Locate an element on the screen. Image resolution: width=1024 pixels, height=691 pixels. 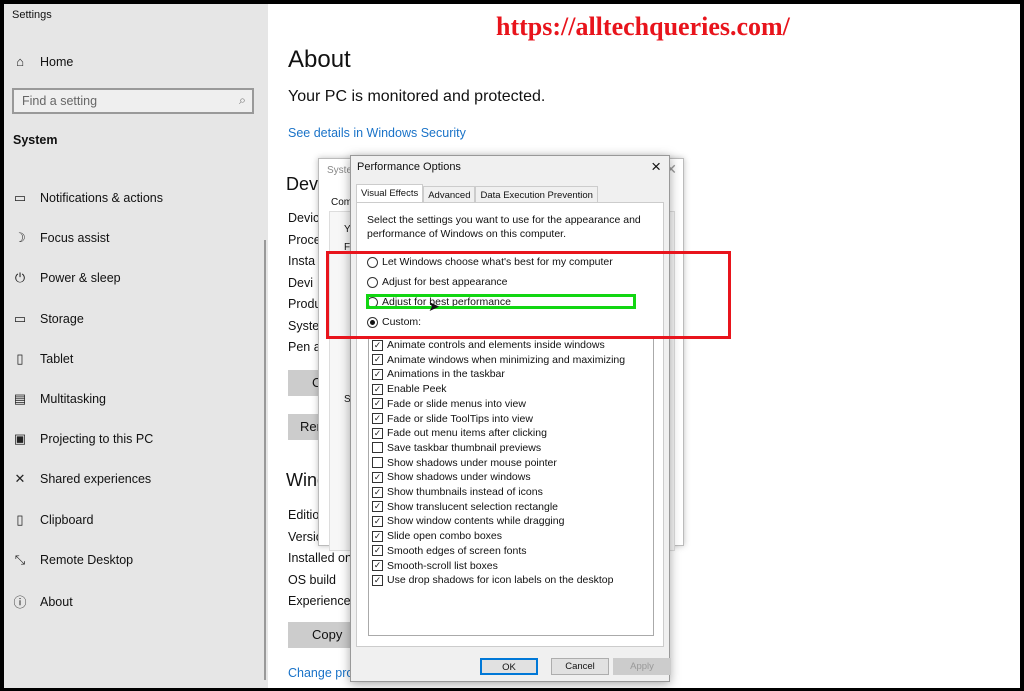
shared-icon: ✕ is located at coordinates (20, 479).